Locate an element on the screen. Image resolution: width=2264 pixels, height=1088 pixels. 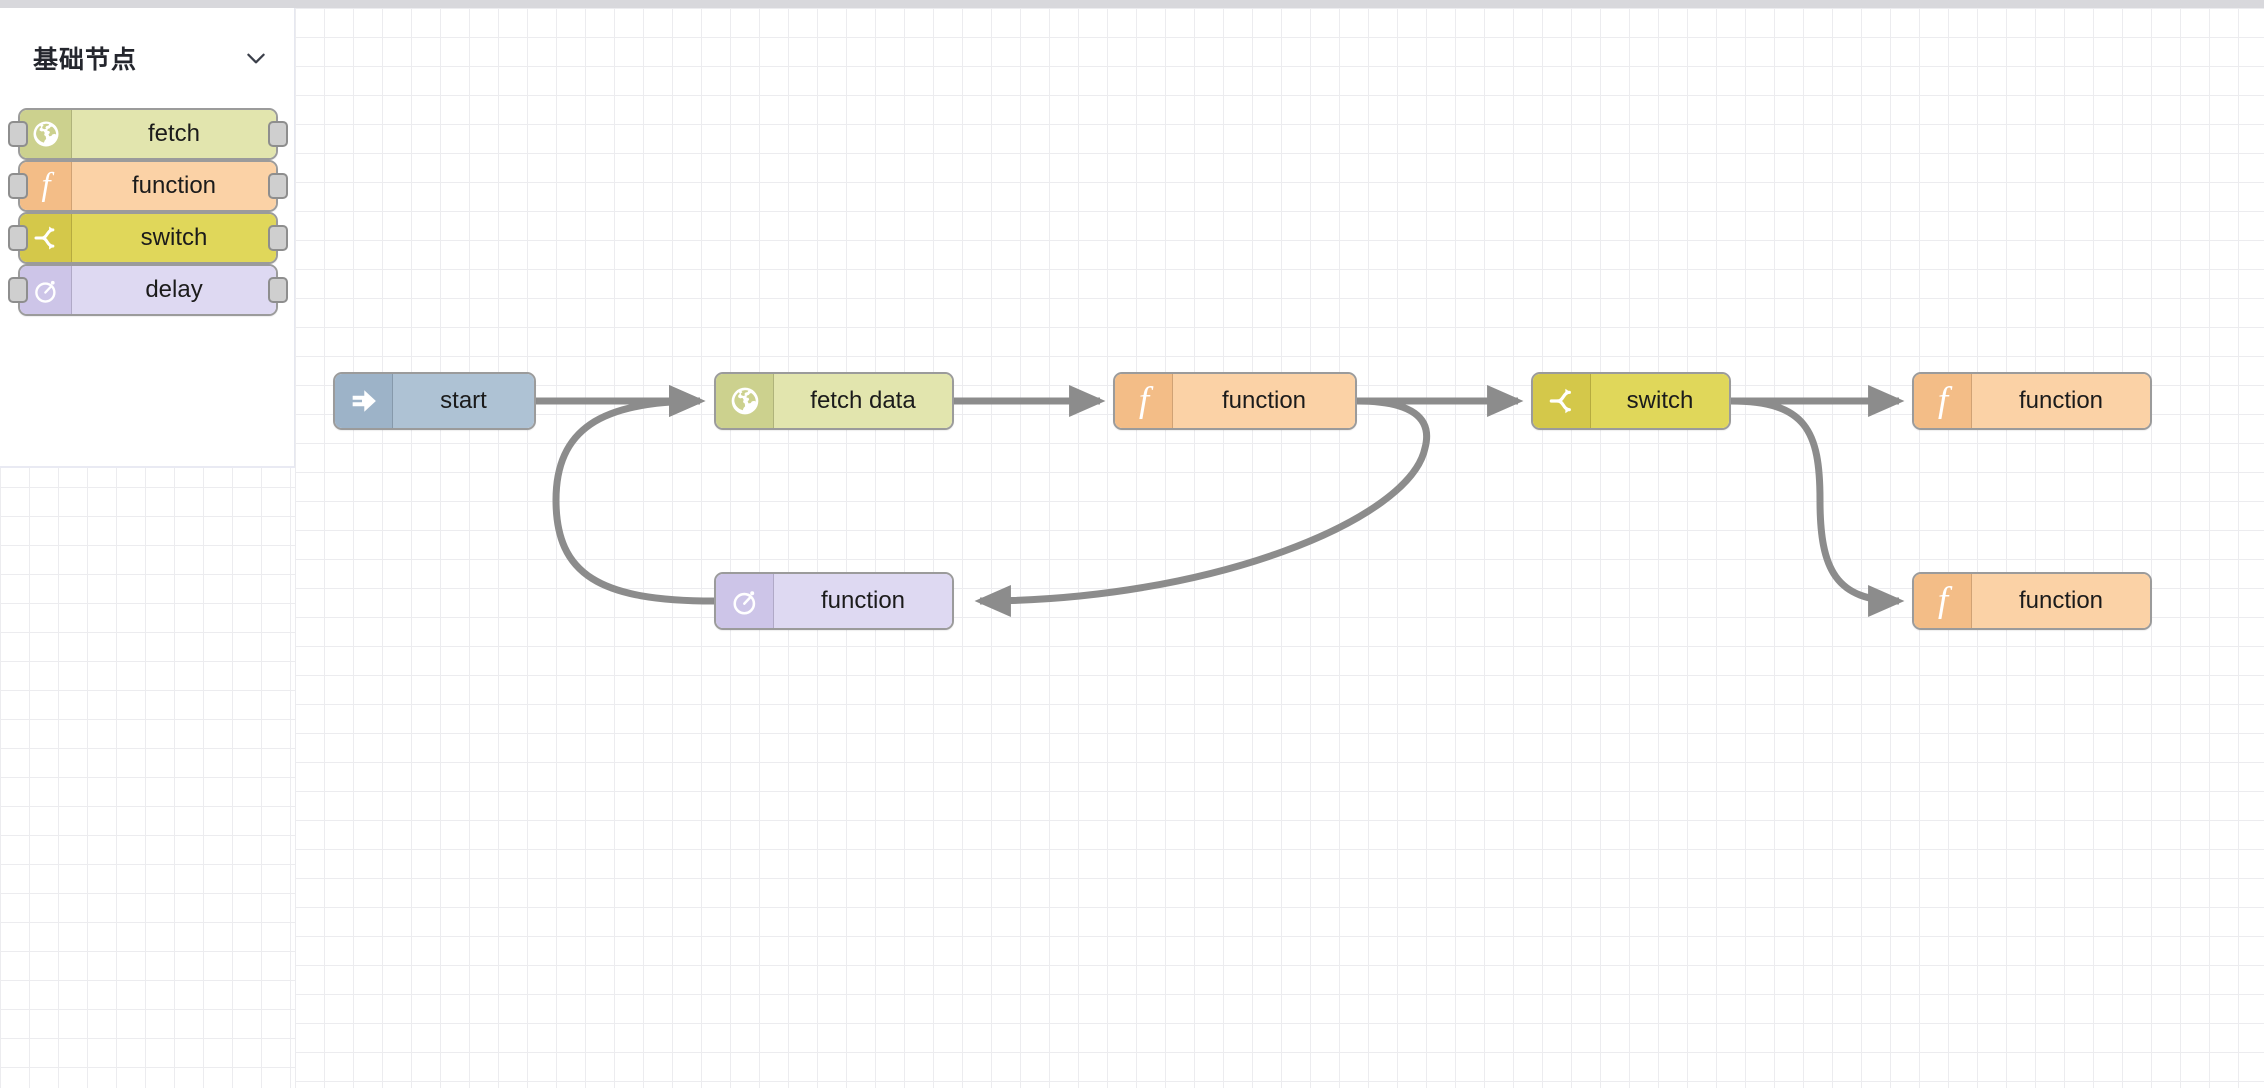
palette-port-output-fetch is located at coordinates (278, 134).